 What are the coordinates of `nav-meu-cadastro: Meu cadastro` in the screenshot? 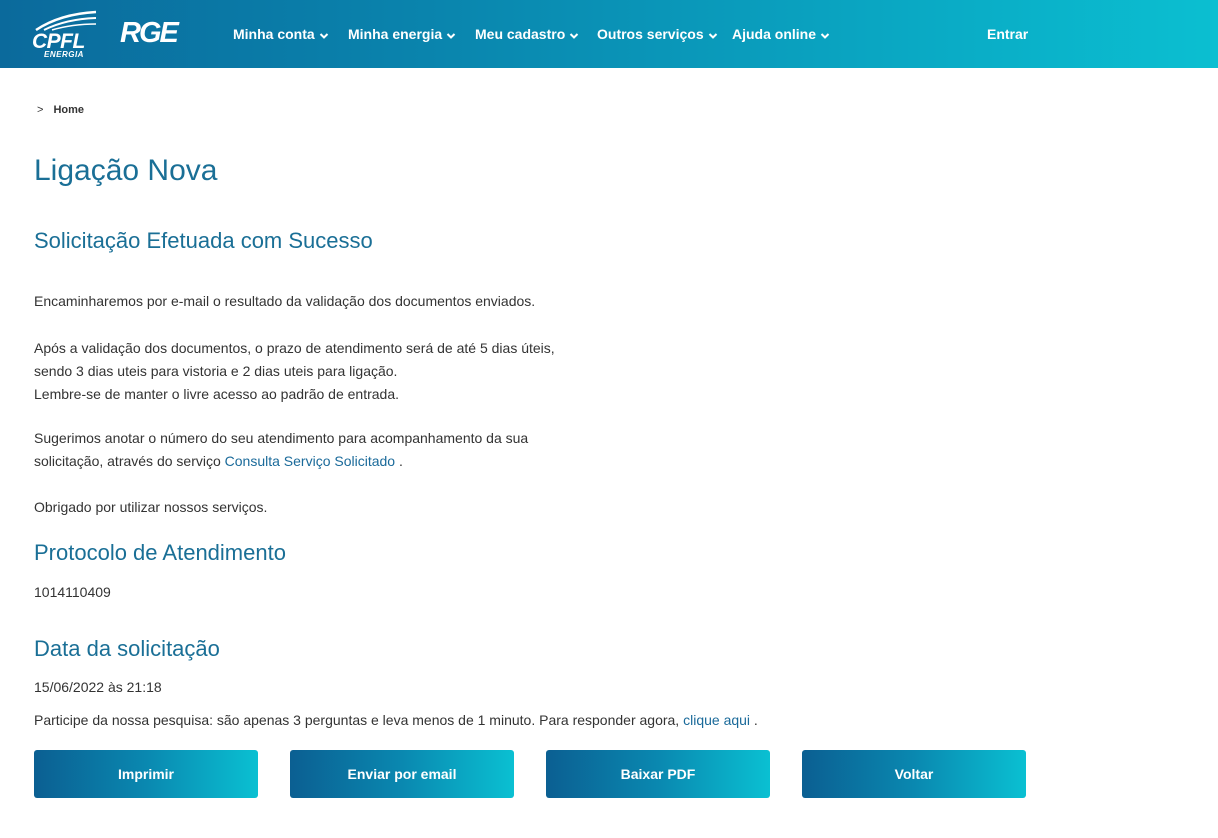 It's located at (527, 34).